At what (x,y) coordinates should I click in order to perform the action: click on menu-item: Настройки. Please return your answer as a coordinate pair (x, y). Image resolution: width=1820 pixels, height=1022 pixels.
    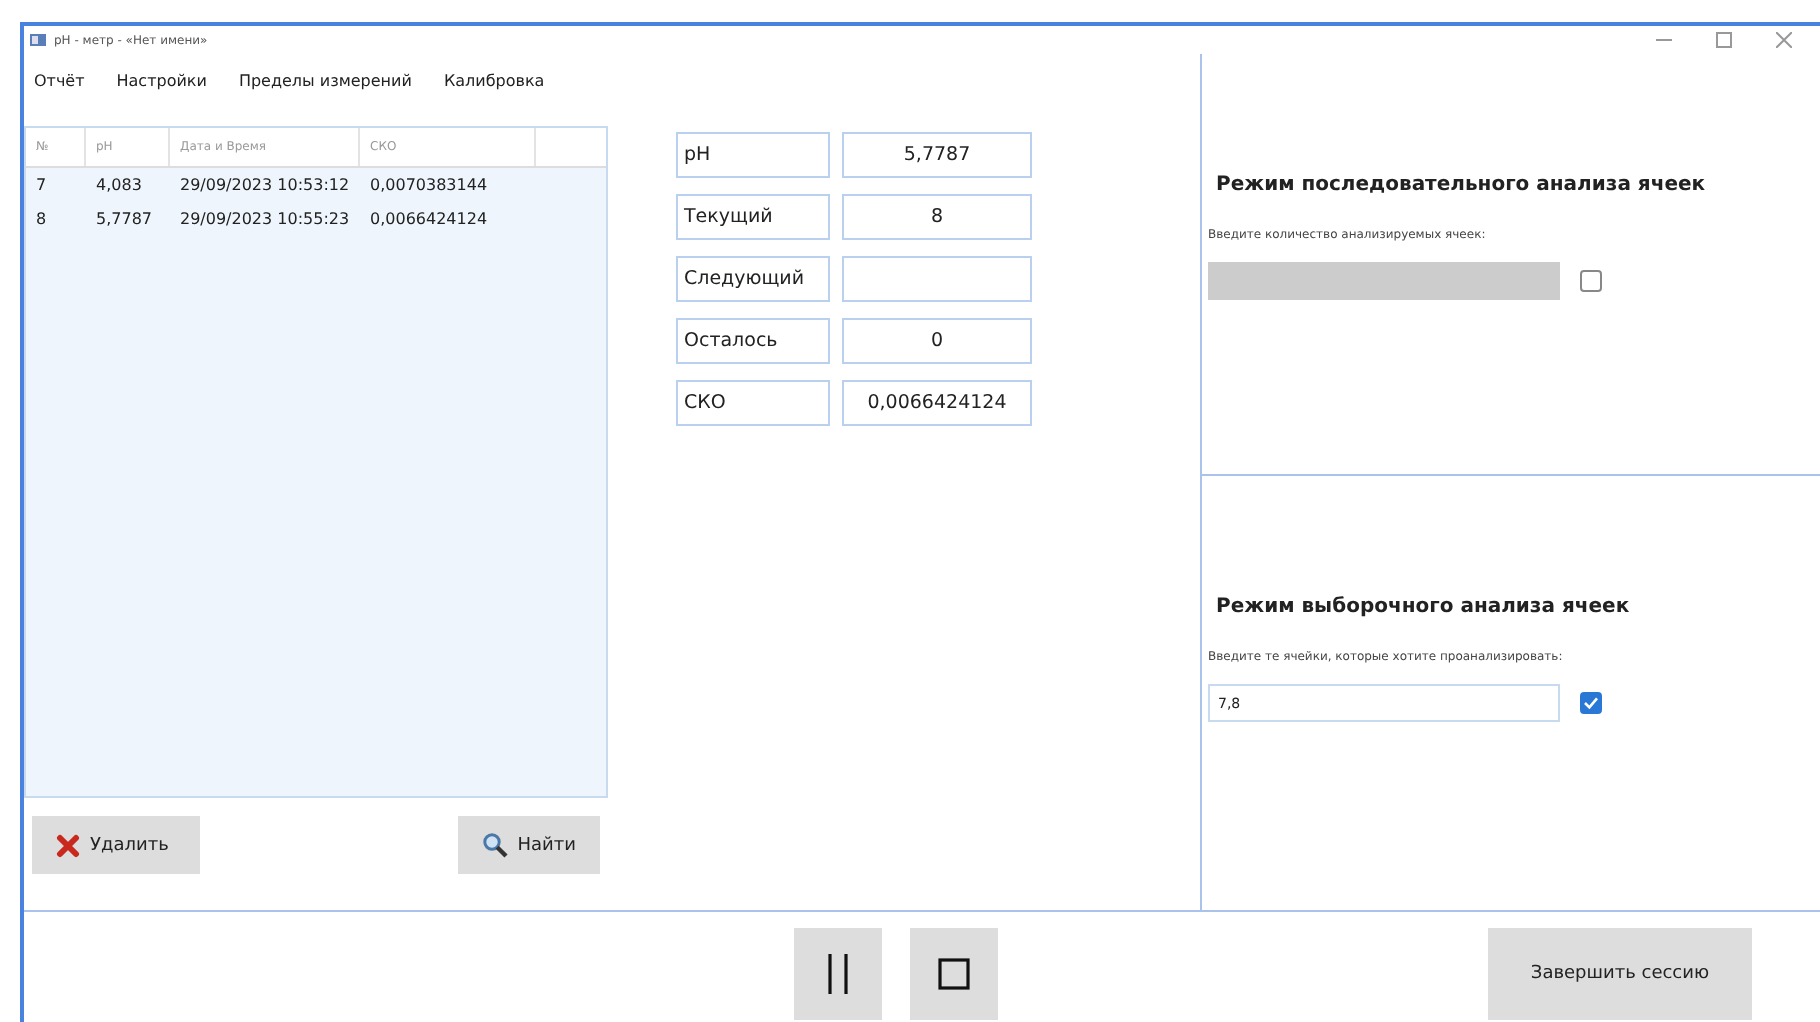
    Looking at the image, I should click on (161, 89).